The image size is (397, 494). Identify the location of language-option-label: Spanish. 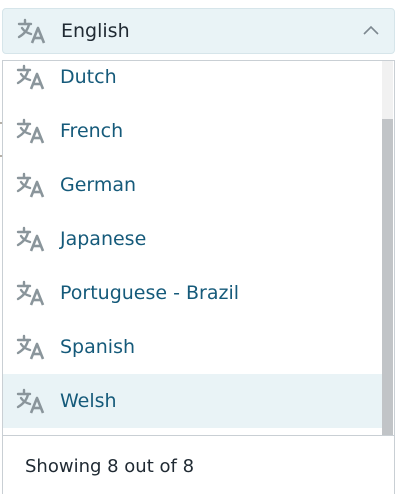
(98, 347).